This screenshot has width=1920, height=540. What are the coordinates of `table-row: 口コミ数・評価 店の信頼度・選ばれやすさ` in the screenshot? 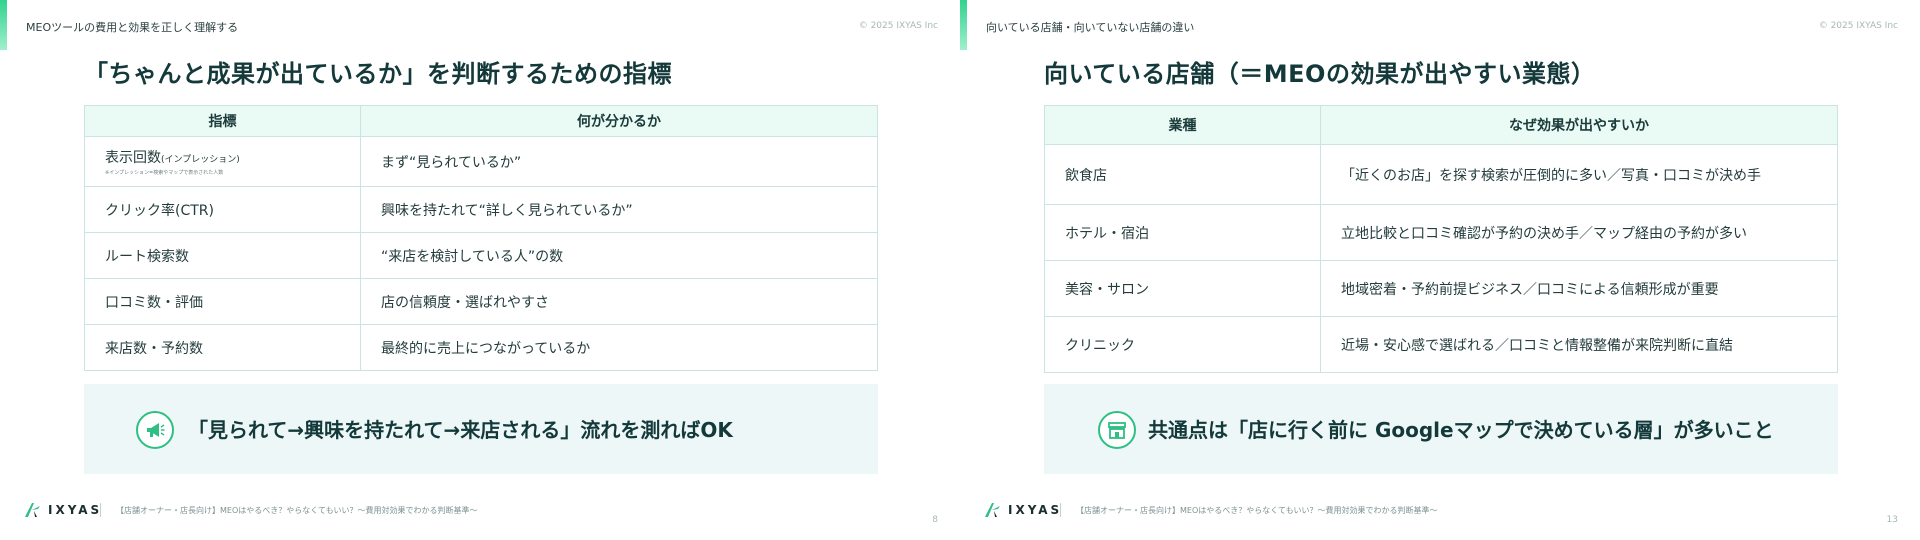 It's located at (481, 301).